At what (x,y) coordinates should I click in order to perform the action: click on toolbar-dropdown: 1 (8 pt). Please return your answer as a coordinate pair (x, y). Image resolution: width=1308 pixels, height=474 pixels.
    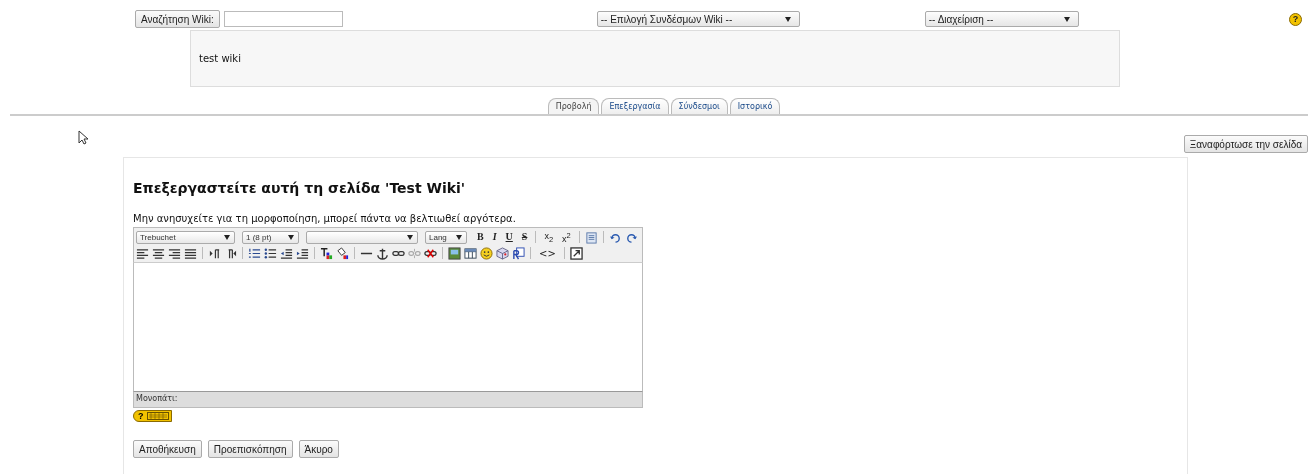
    Looking at the image, I should click on (270, 237).